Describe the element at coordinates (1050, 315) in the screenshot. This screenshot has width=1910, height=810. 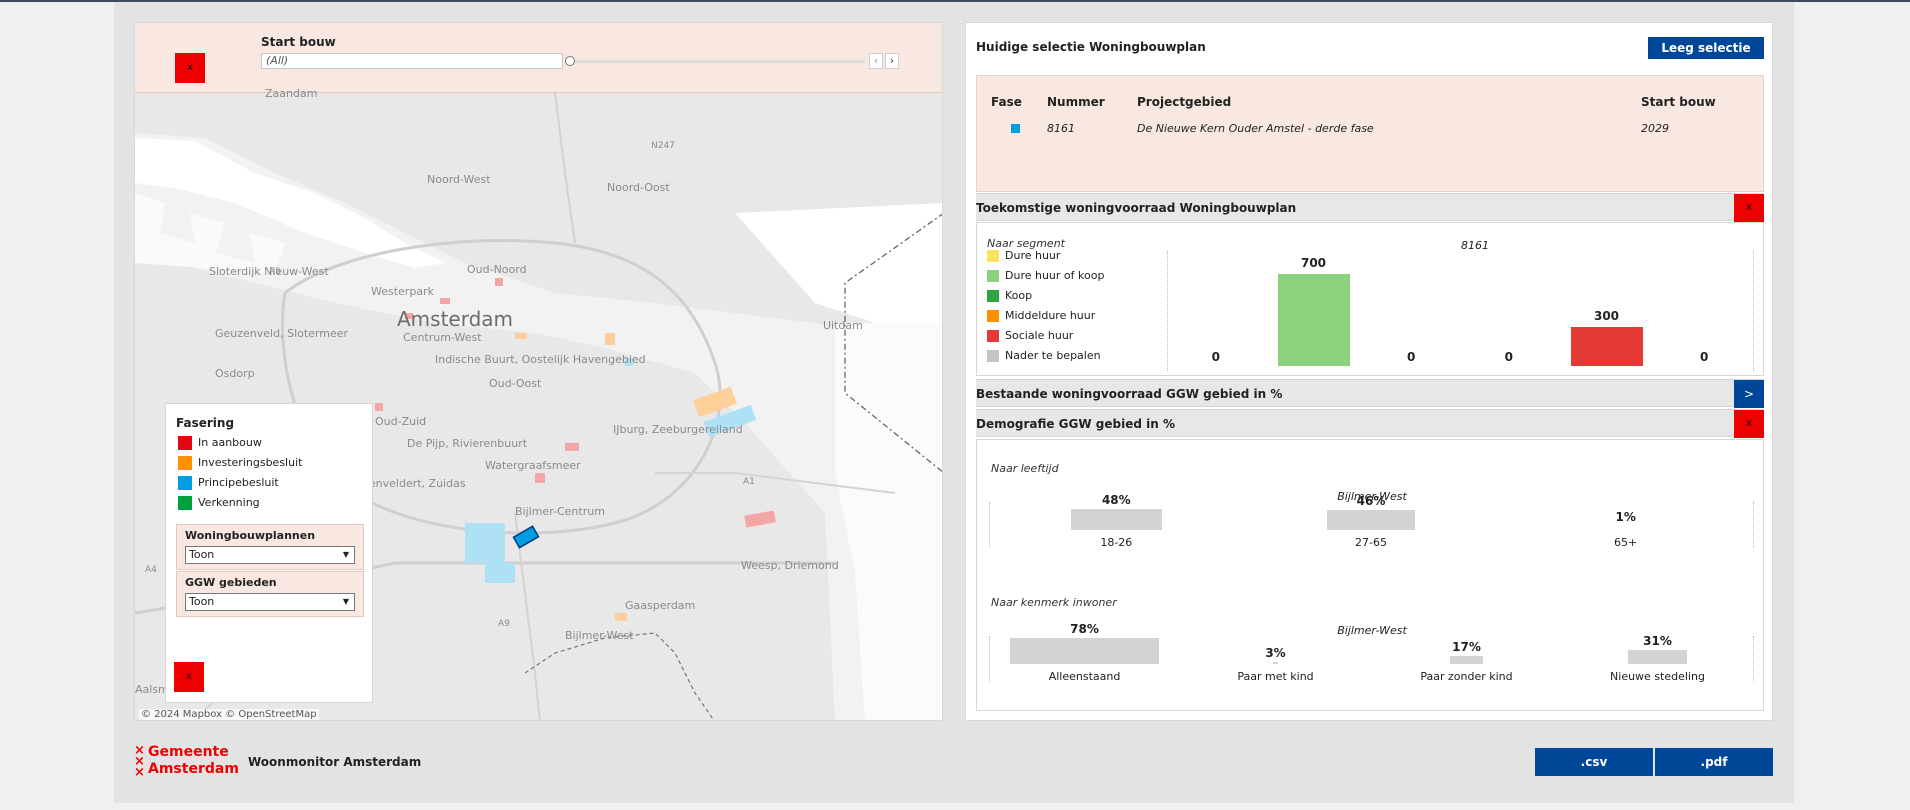
I see `legend-item-label: Middeldure huur` at that location.